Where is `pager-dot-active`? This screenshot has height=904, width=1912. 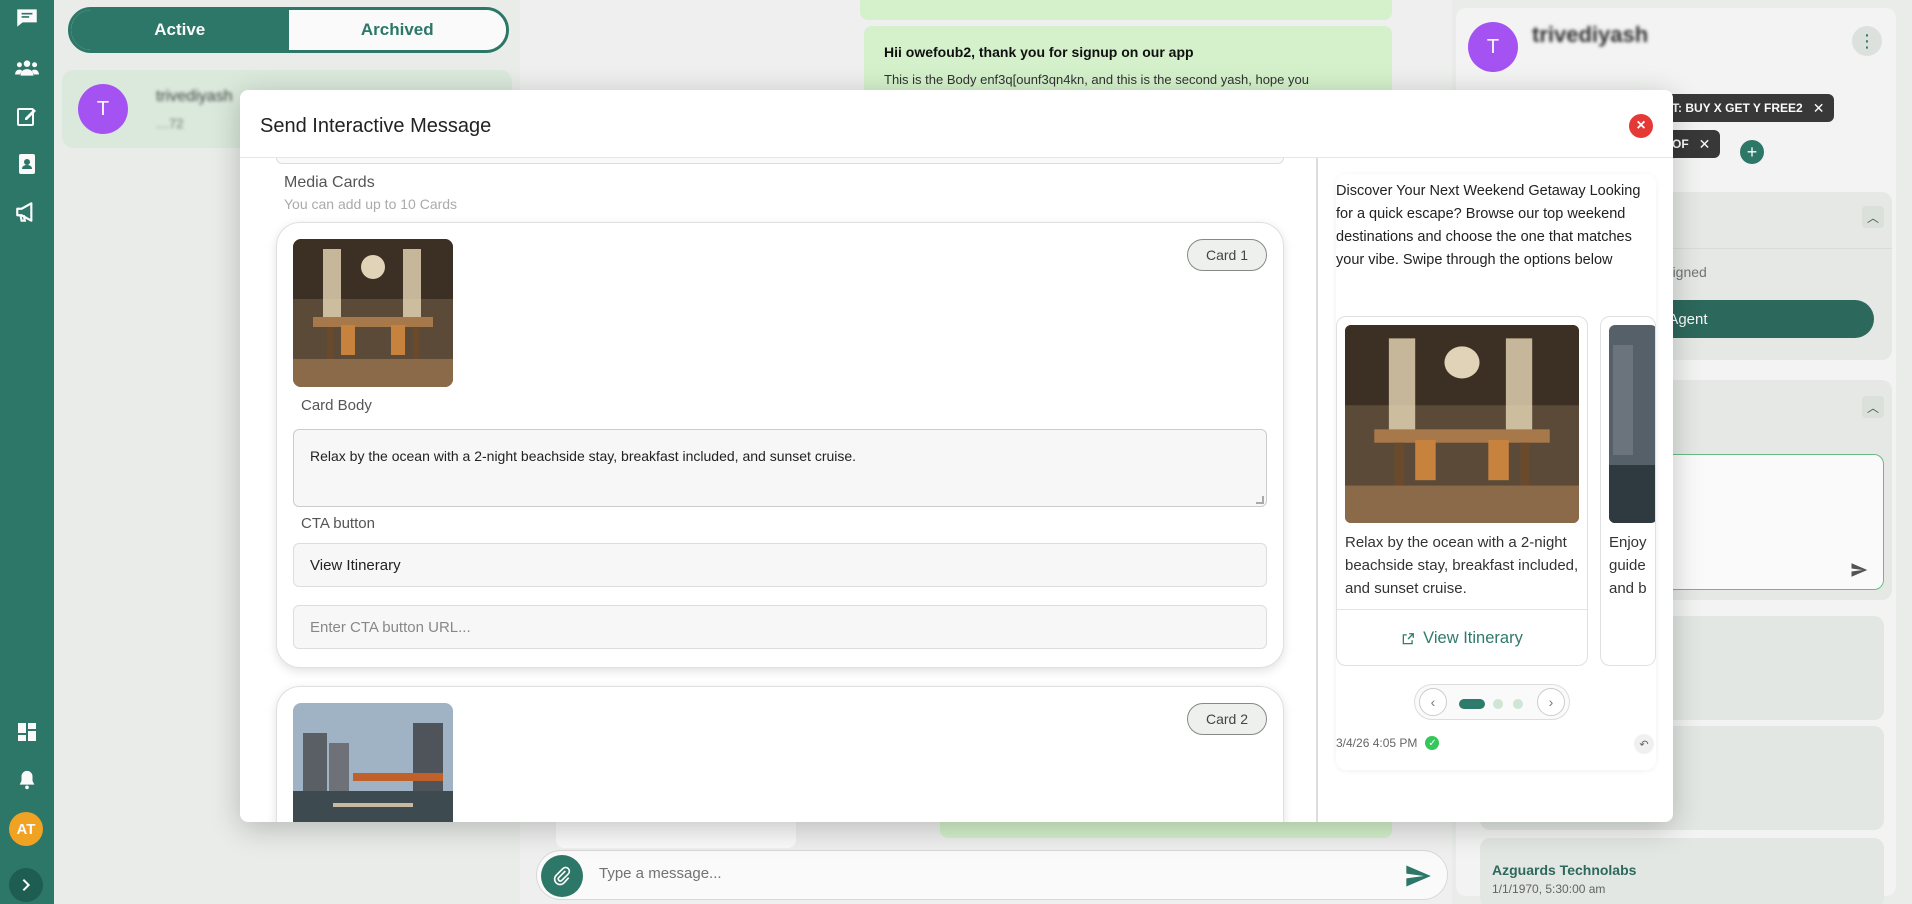 pager-dot-active is located at coordinates (1472, 704).